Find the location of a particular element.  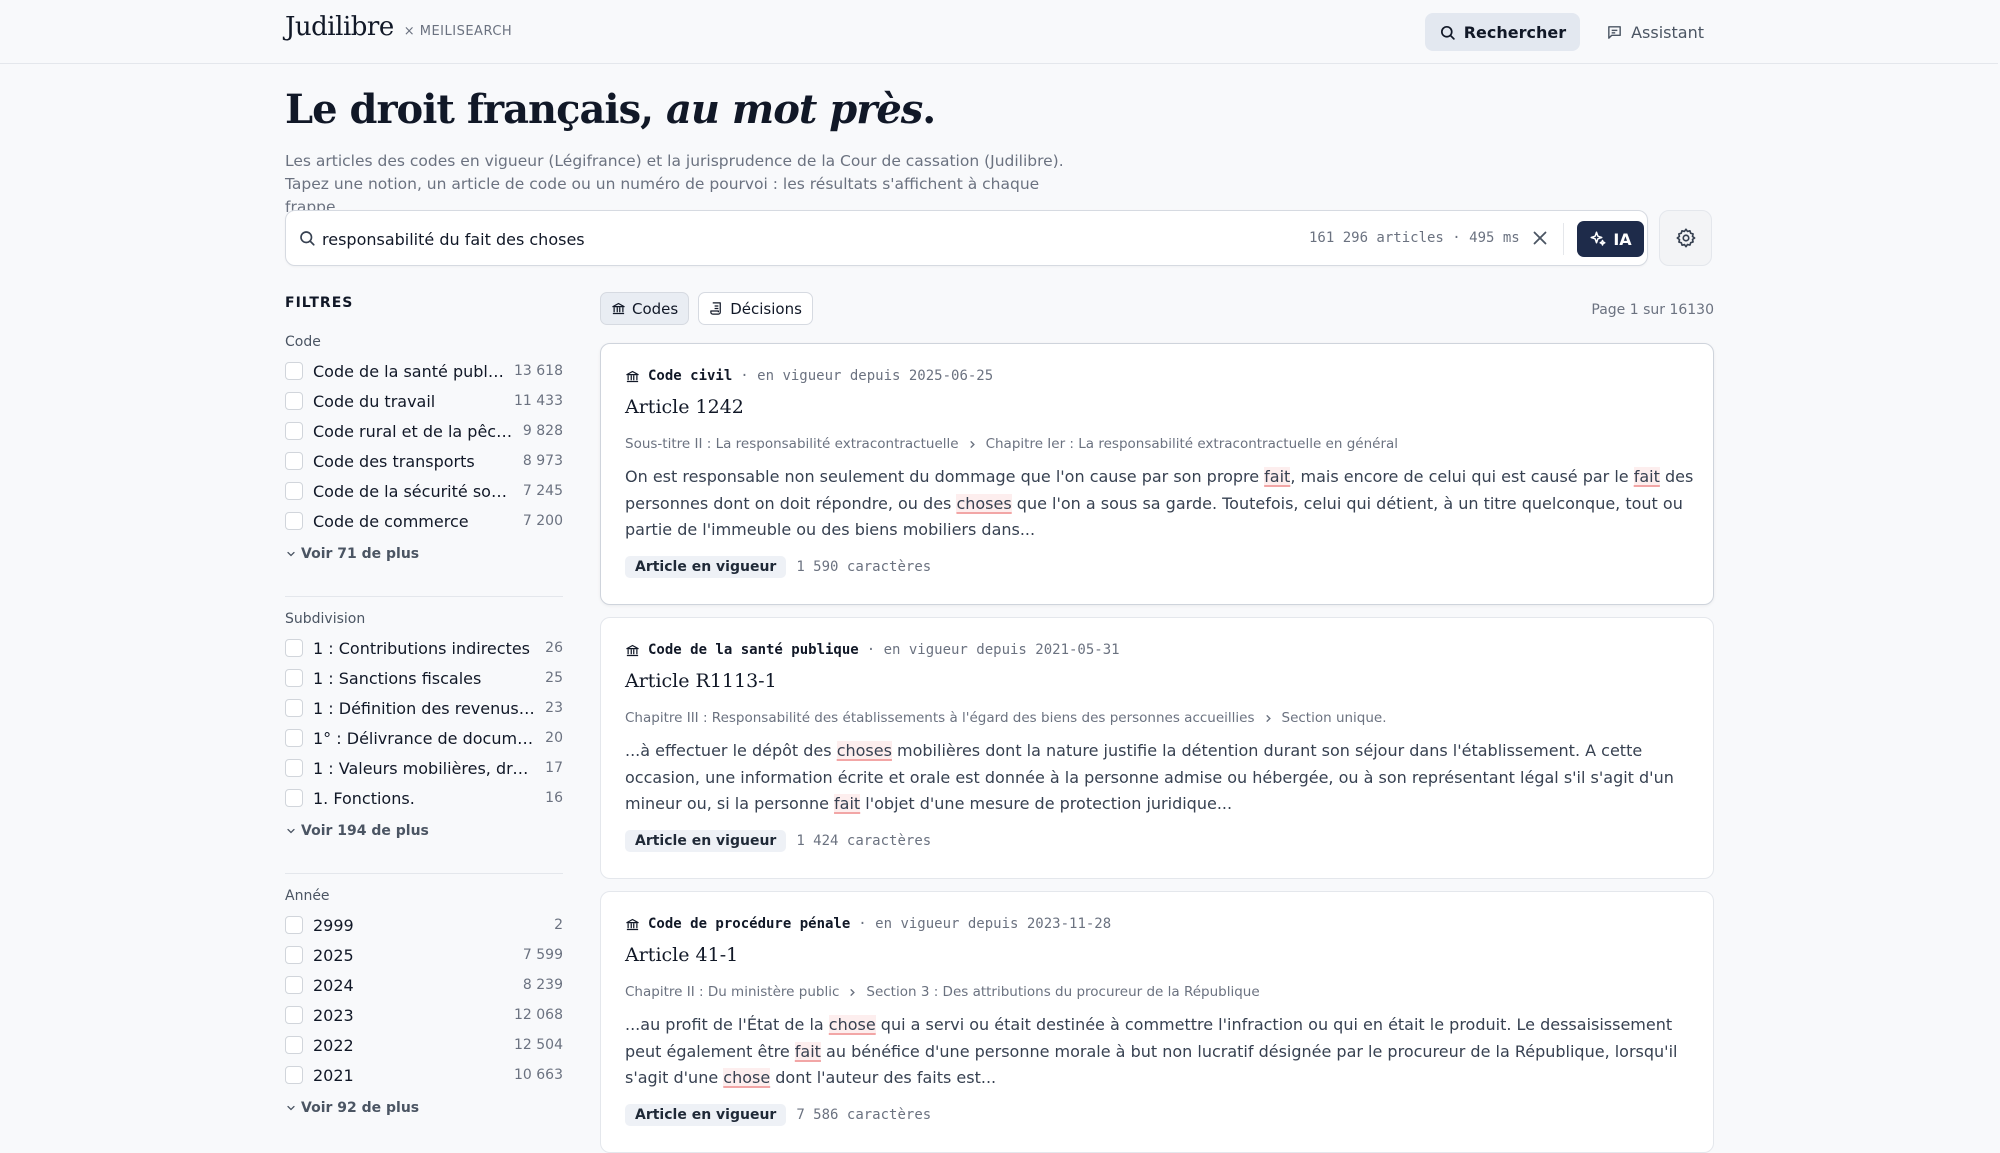

settings-button is located at coordinates (1685, 238).